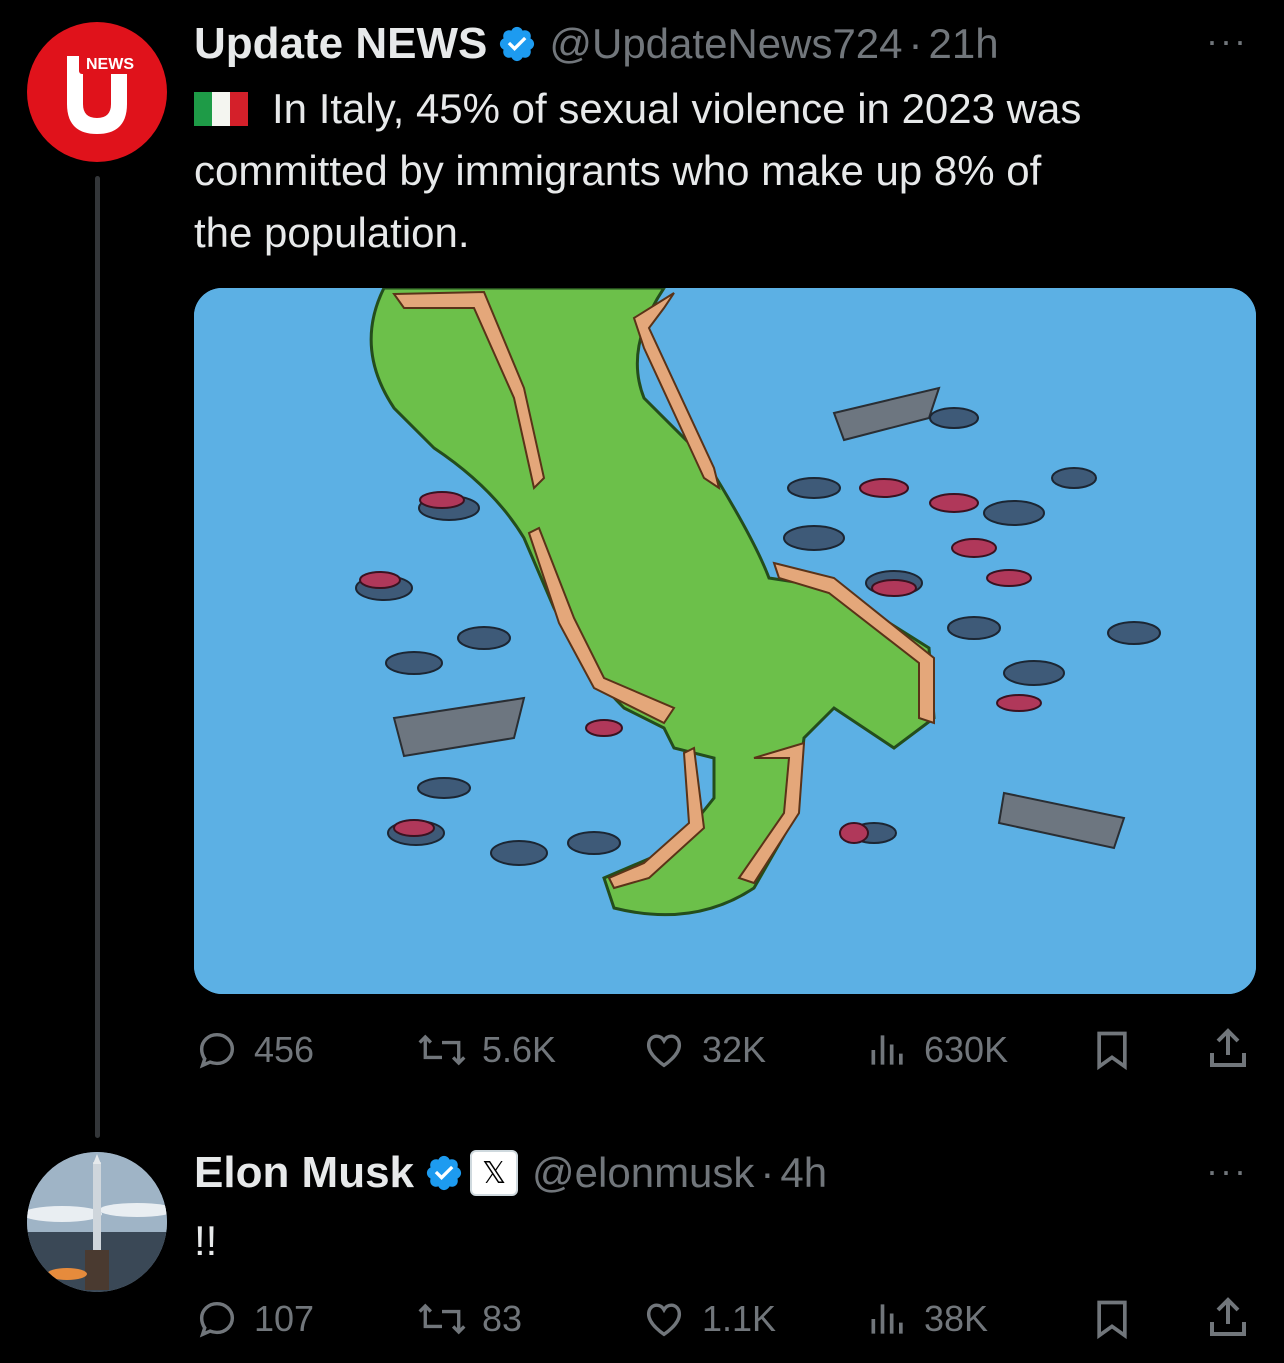 This screenshot has width=1284, height=1363. Describe the element at coordinates (304, 1173) in the screenshot. I see `author-name: Elon Musk` at that location.